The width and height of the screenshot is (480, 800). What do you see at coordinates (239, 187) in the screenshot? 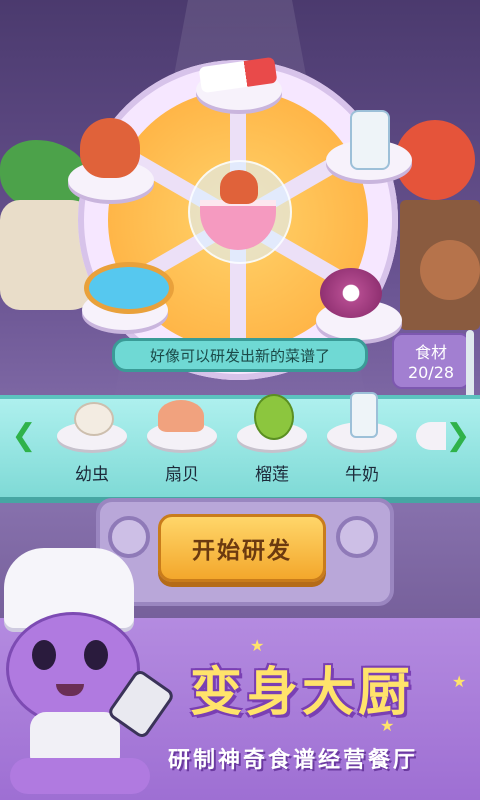
I see `octopus-in-bowl` at bounding box center [239, 187].